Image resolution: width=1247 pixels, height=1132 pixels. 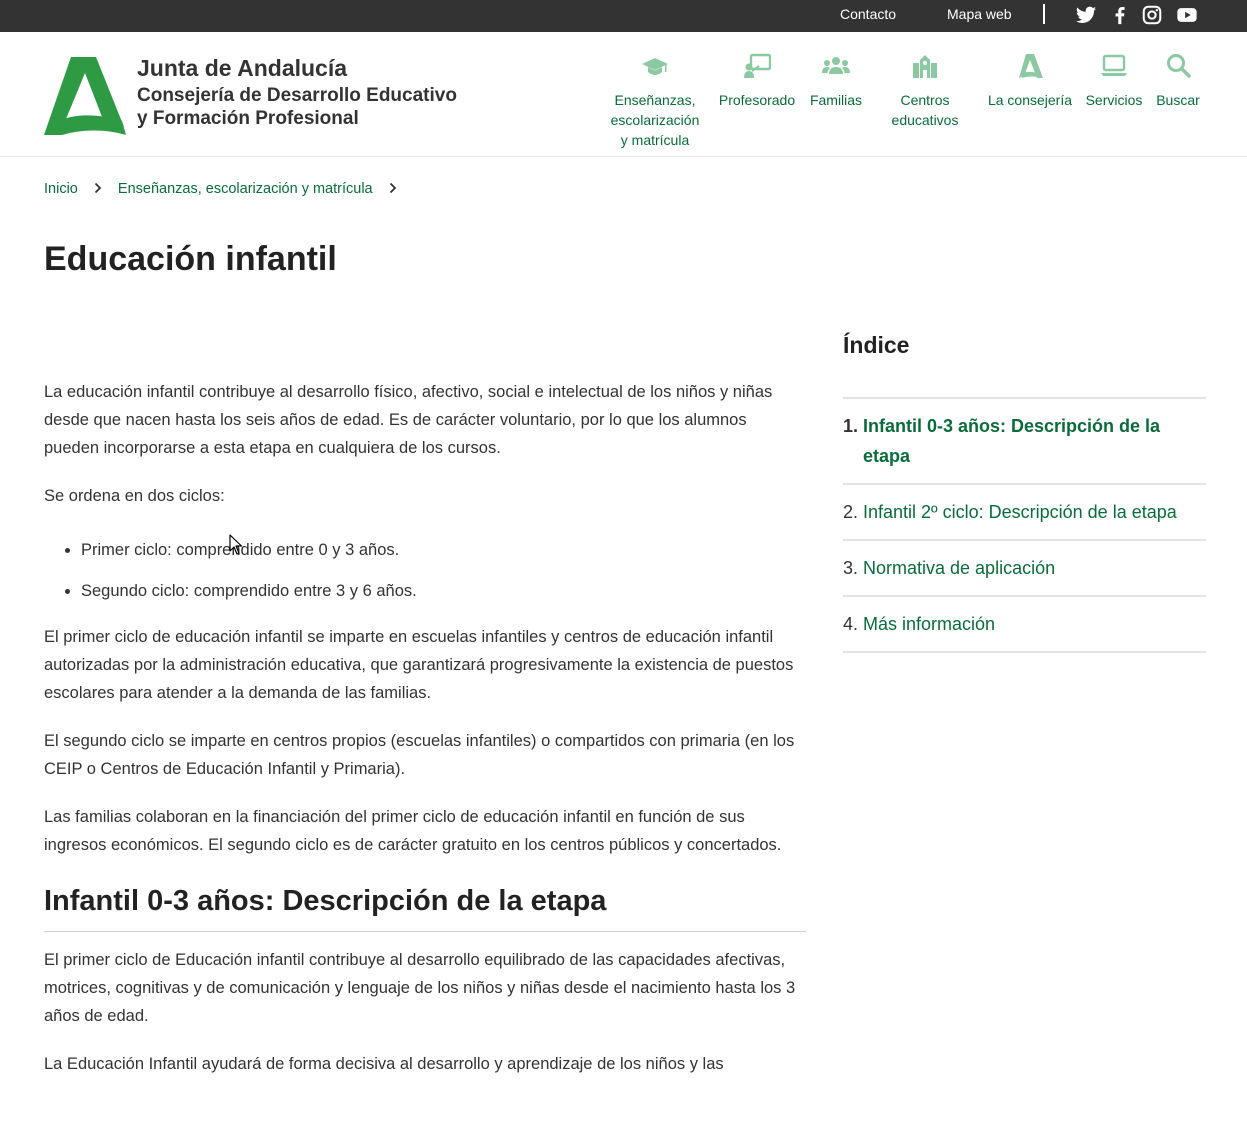 I want to click on graduation-cap-icon, so click(x=655, y=66).